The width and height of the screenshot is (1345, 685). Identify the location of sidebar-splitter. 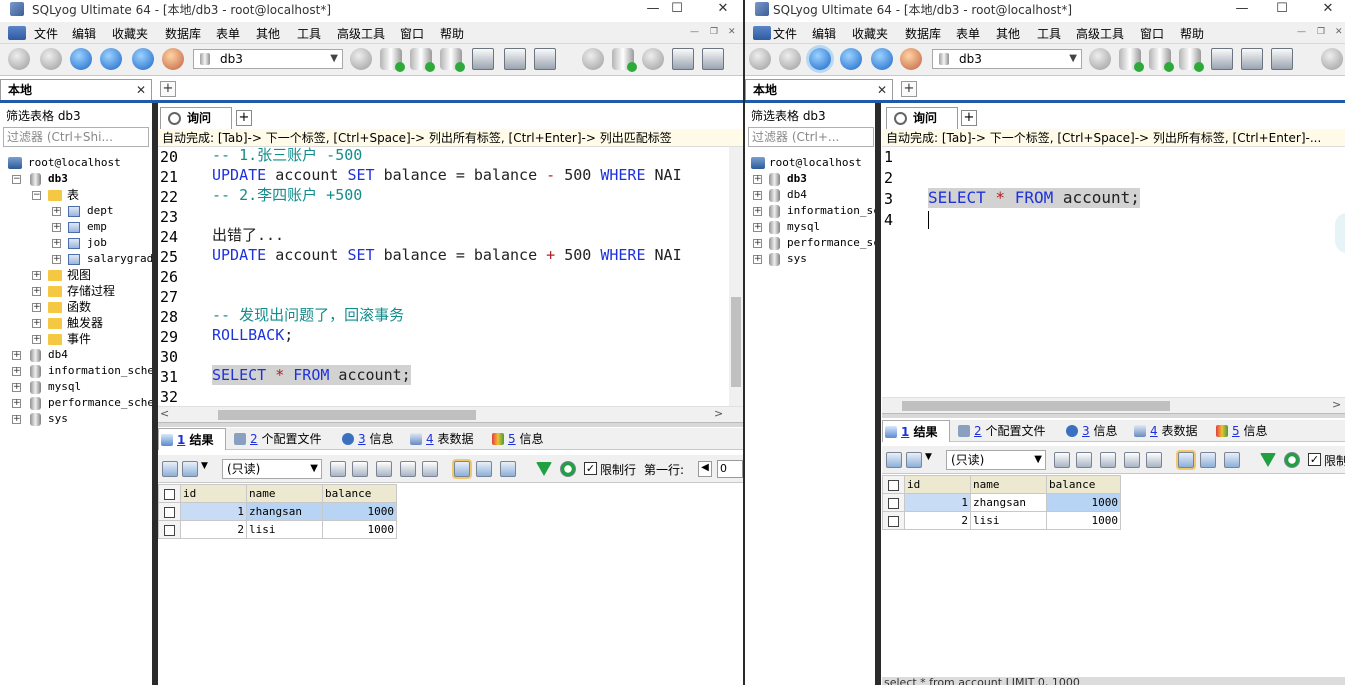
(878, 394).